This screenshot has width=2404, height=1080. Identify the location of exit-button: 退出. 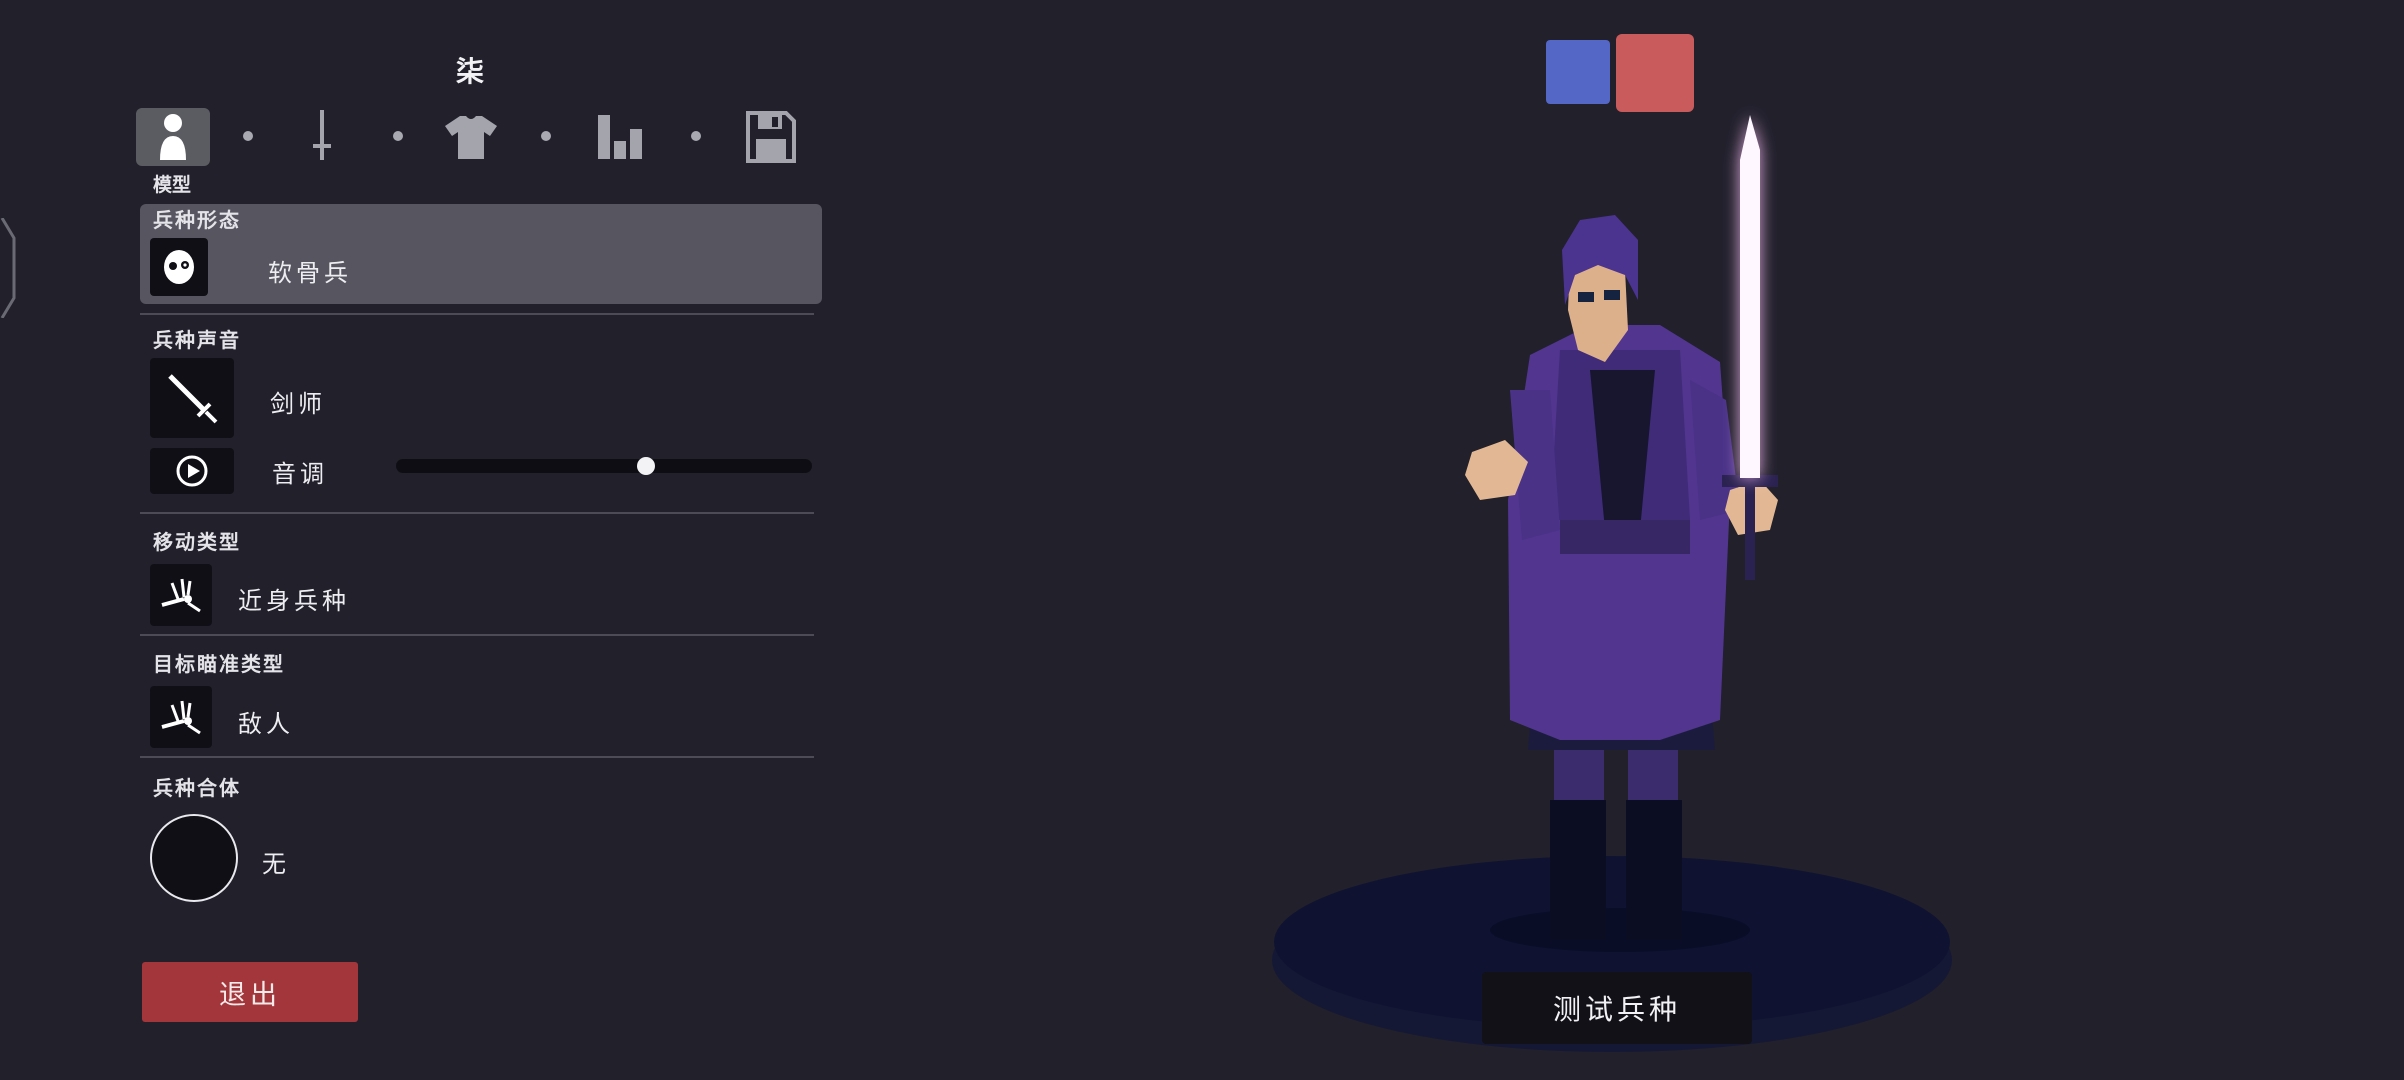
(250, 992).